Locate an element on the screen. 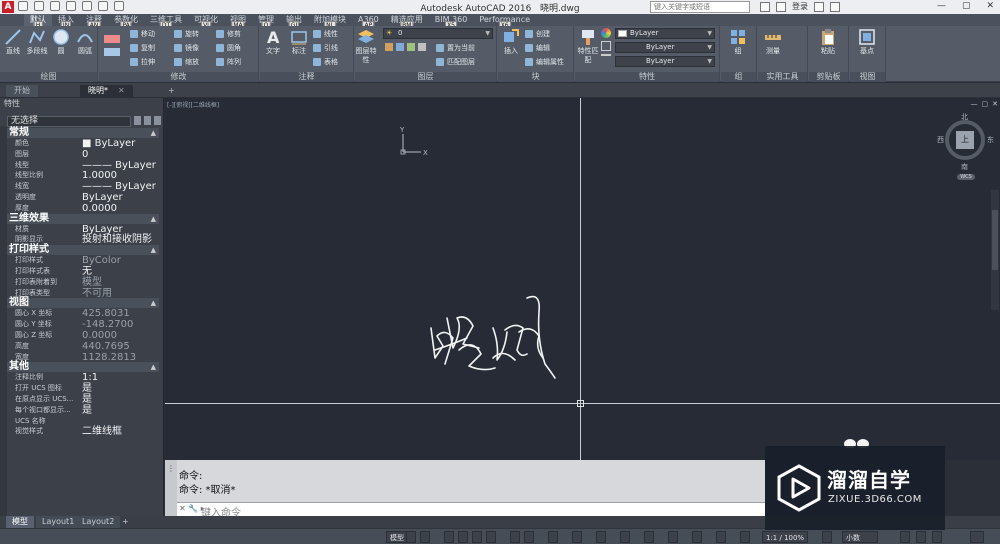  tab-layout2: Layout2 is located at coordinates (98, 522).